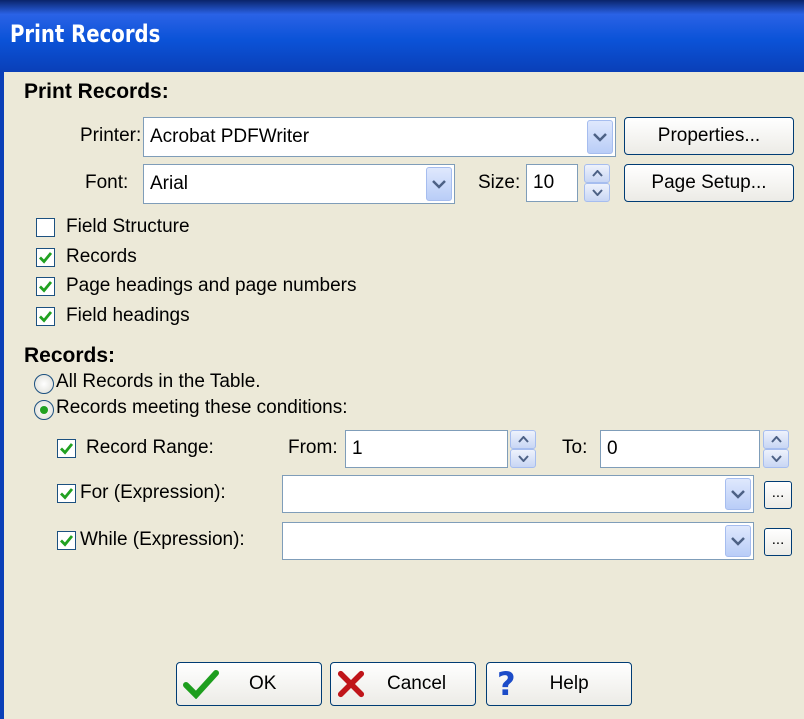 The height and width of the screenshot is (719, 804). What do you see at coordinates (45, 227) in the screenshot?
I see `field-structure-checkbox` at bounding box center [45, 227].